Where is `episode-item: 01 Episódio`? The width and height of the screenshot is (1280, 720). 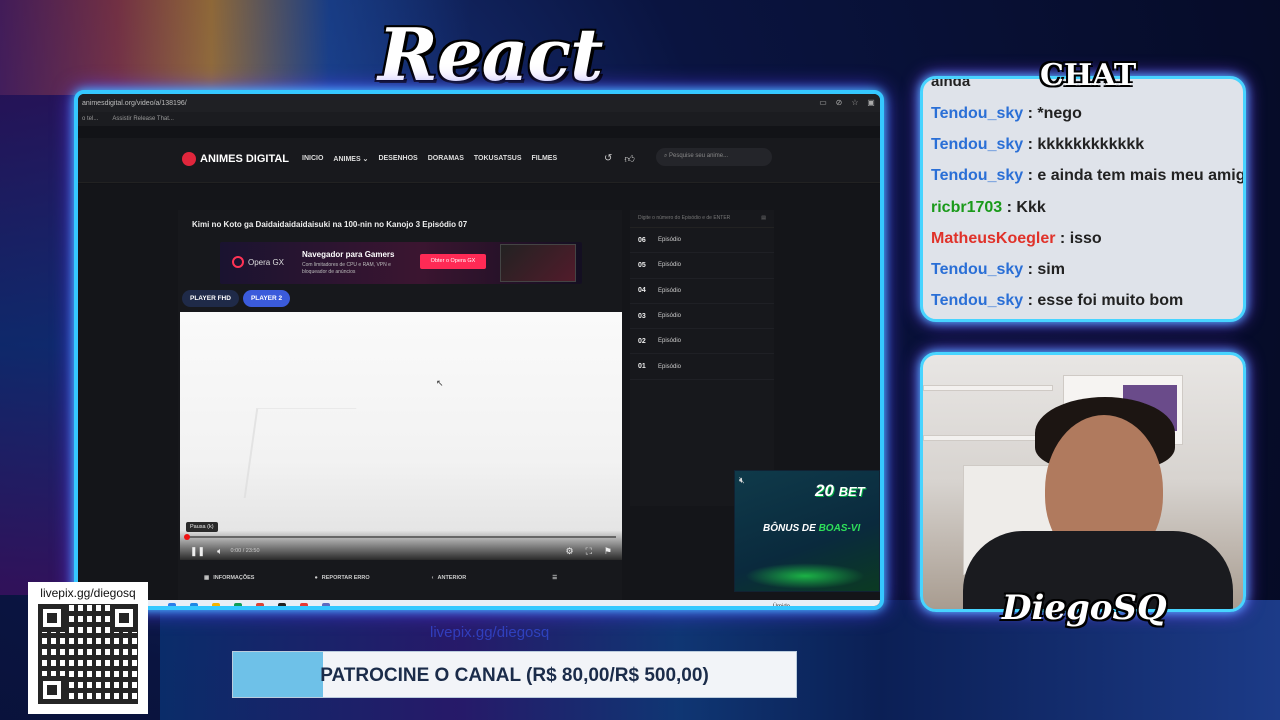
episode-item: 01 Episódio is located at coordinates (702, 367).